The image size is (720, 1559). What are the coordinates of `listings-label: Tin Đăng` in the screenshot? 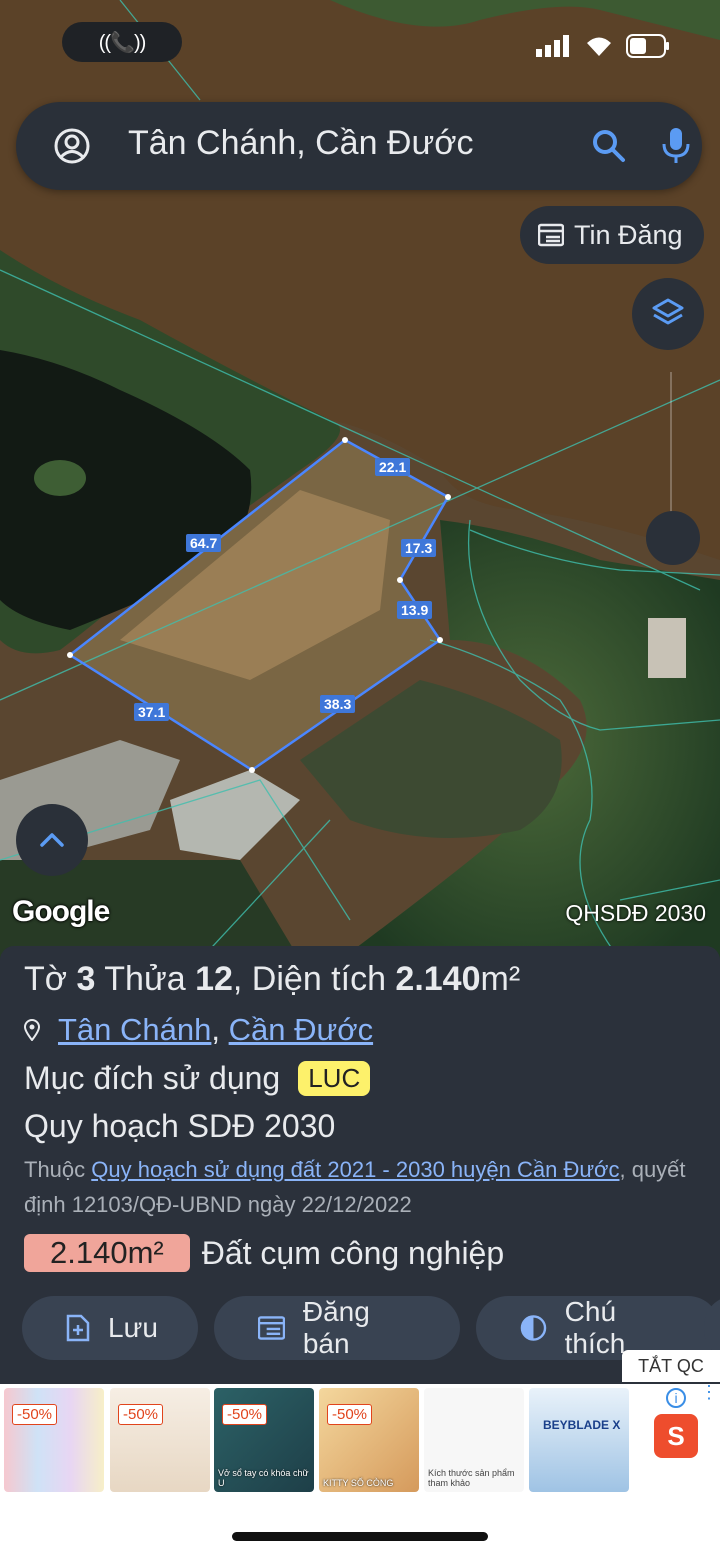 It's located at (628, 234).